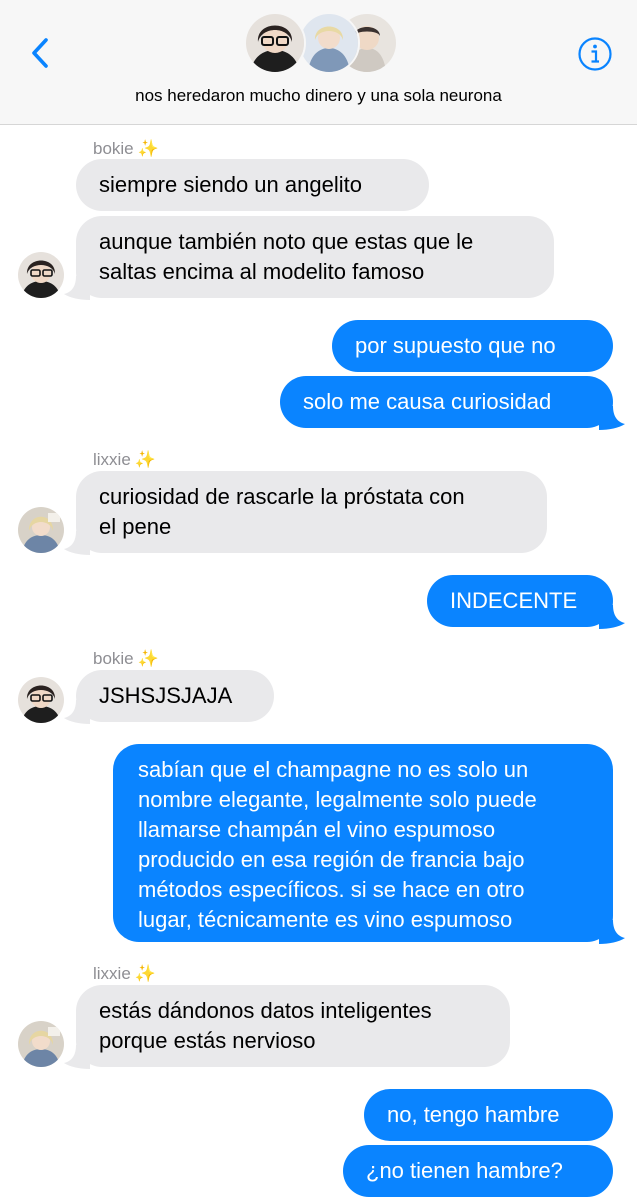  I want to click on message-bubble-outgoing: solo me causa curiosidad, so click(446, 402).